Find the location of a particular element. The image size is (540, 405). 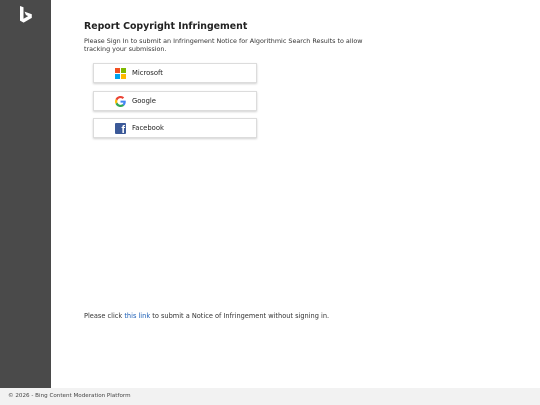

signin-google-label: Google is located at coordinates (144, 101).